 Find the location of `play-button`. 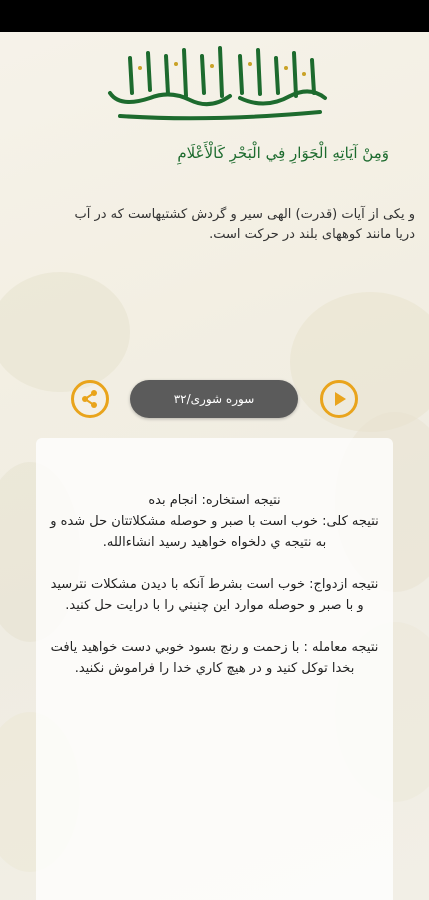

play-button is located at coordinates (339, 399).